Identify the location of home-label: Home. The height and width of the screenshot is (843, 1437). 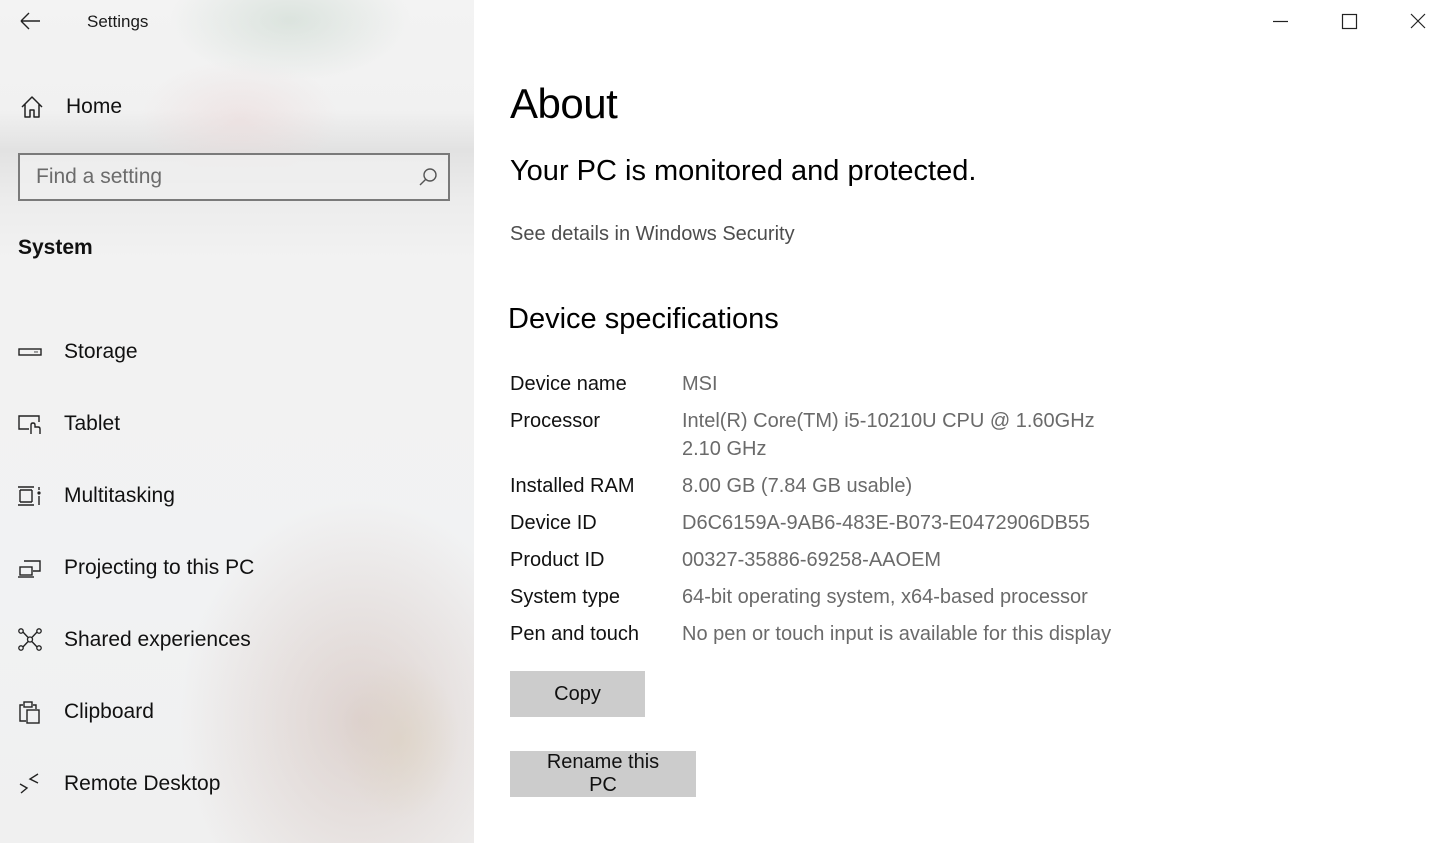
(94, 106).